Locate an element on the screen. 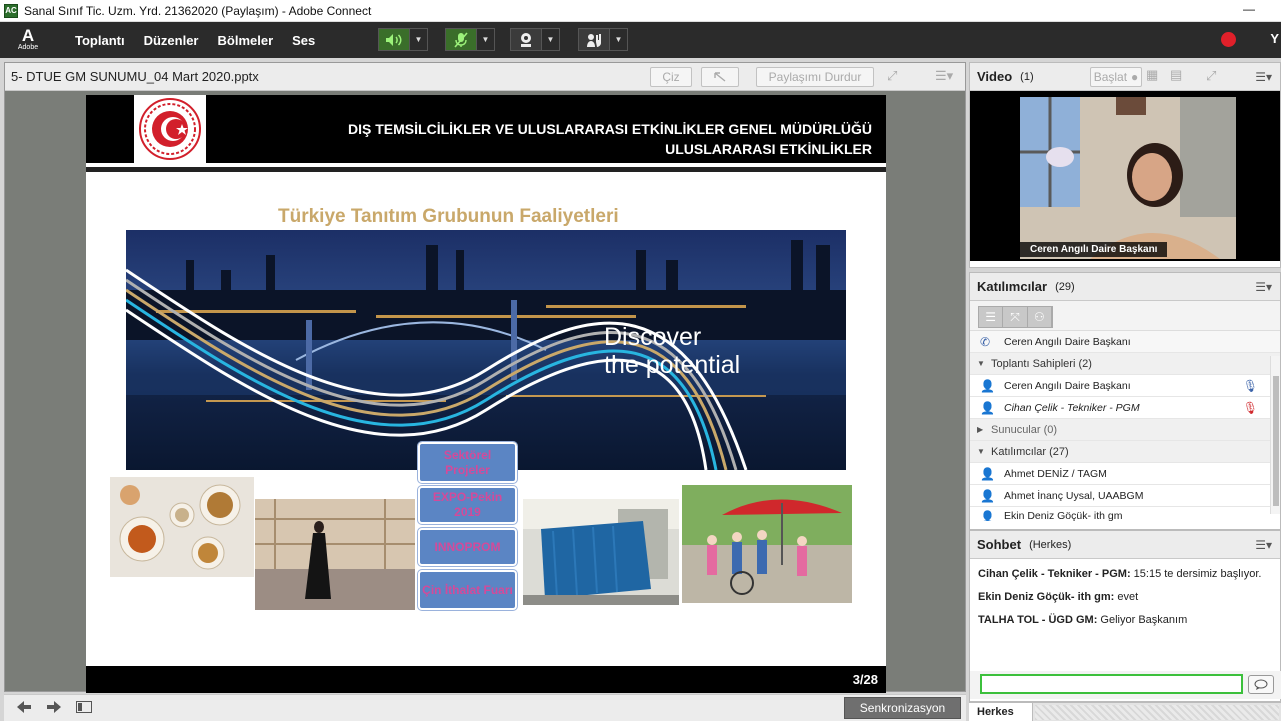  chat-pod-title: Sohbet is located at coordinates (999, 544).